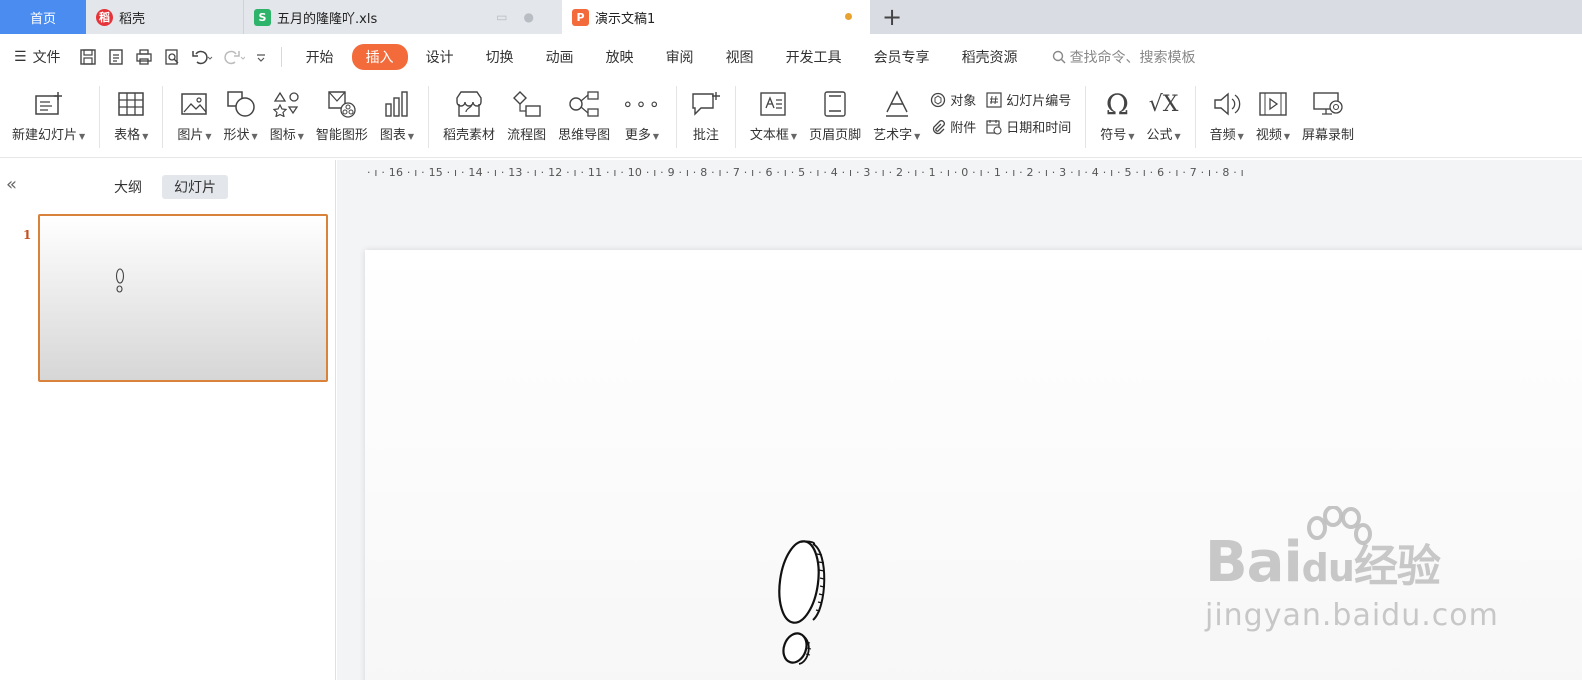 This screenshot has height=680, width=1582. Describe the element at coordinates (1227, 104) in the screenshot. I see `speaker-icon` at that location.